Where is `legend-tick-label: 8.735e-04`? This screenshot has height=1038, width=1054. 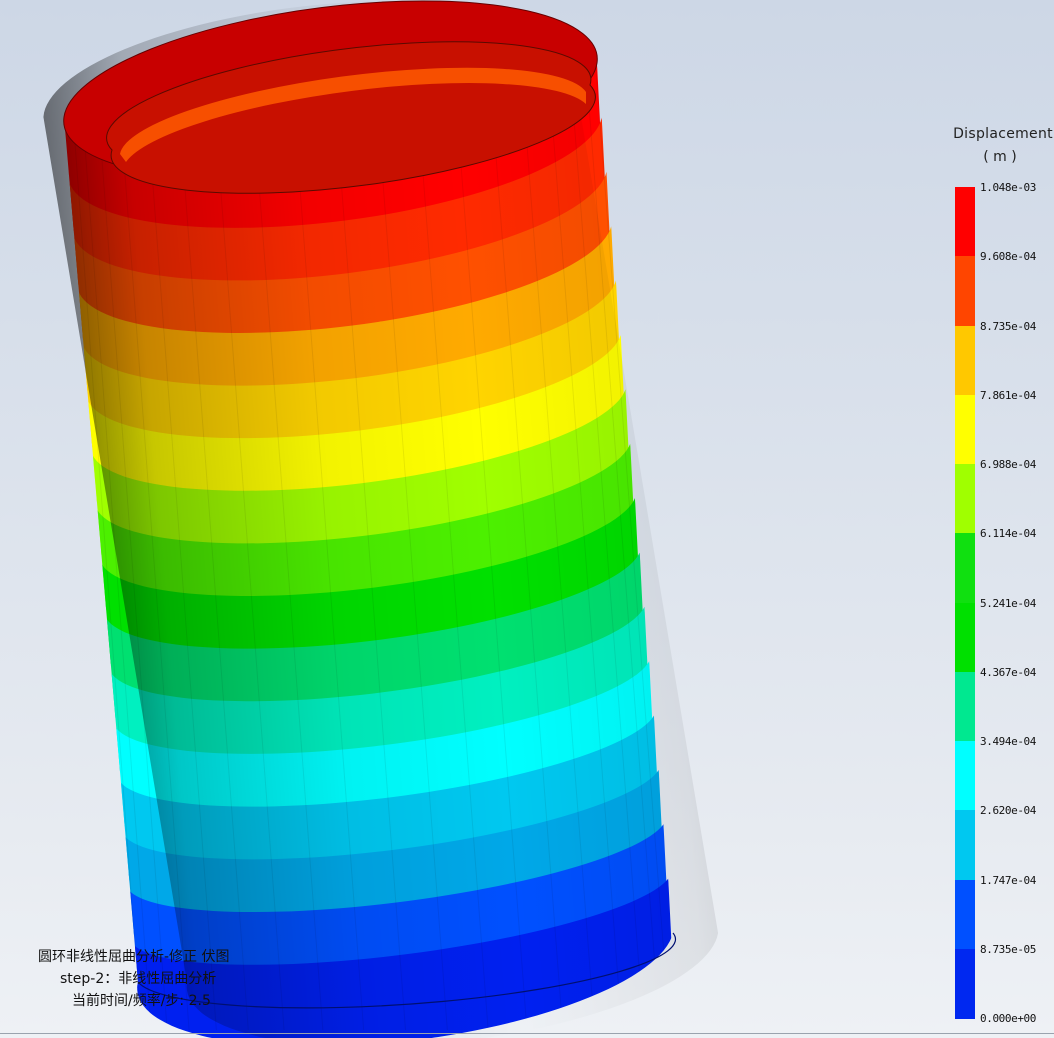 legend-tick-label: 8.735e-04 is located at coordinates (1008, 326).